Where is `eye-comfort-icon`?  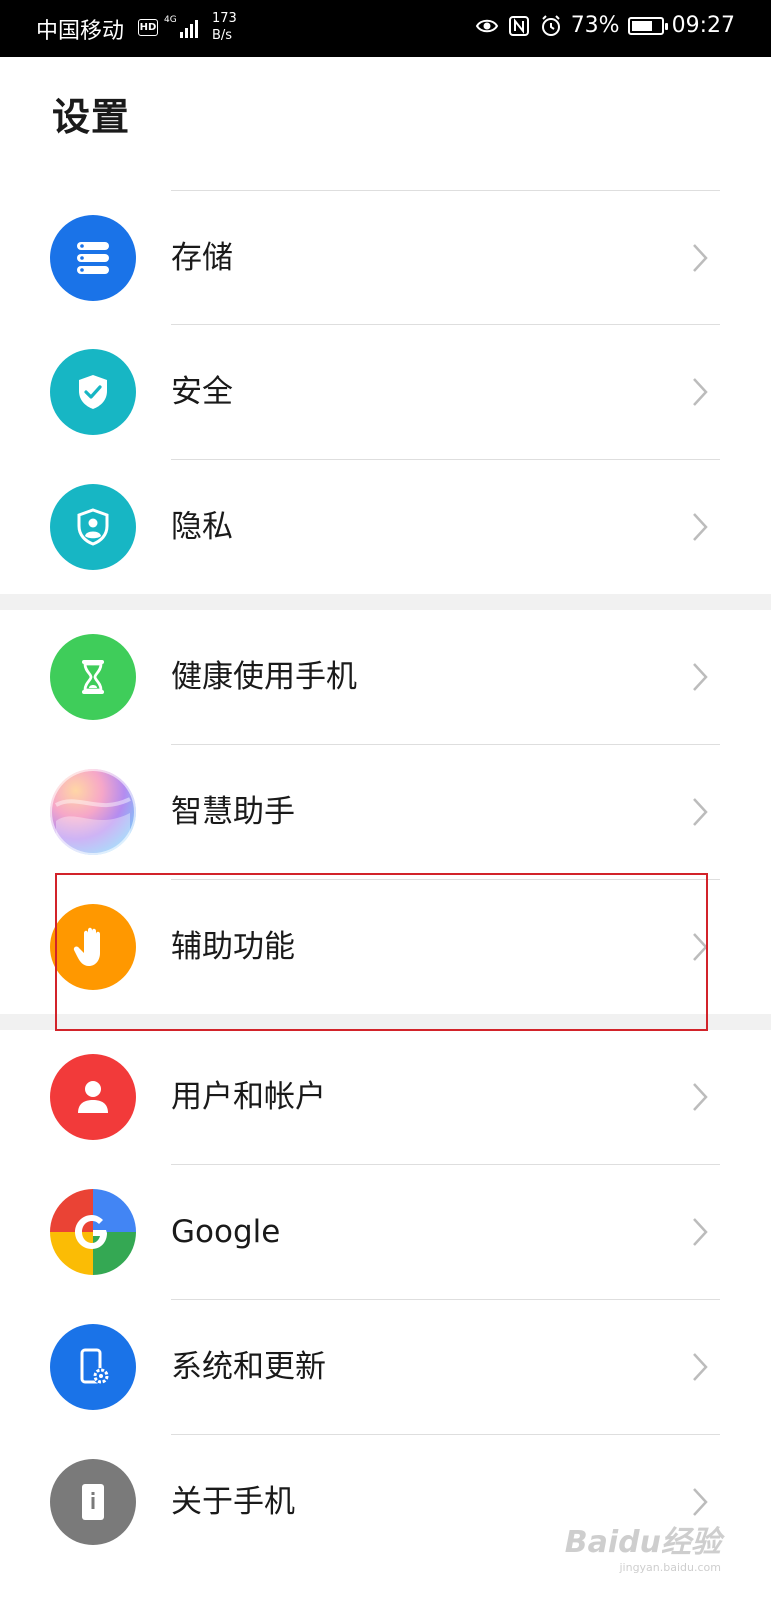 eye-comfort-icon is located at coordinates (486, 25).